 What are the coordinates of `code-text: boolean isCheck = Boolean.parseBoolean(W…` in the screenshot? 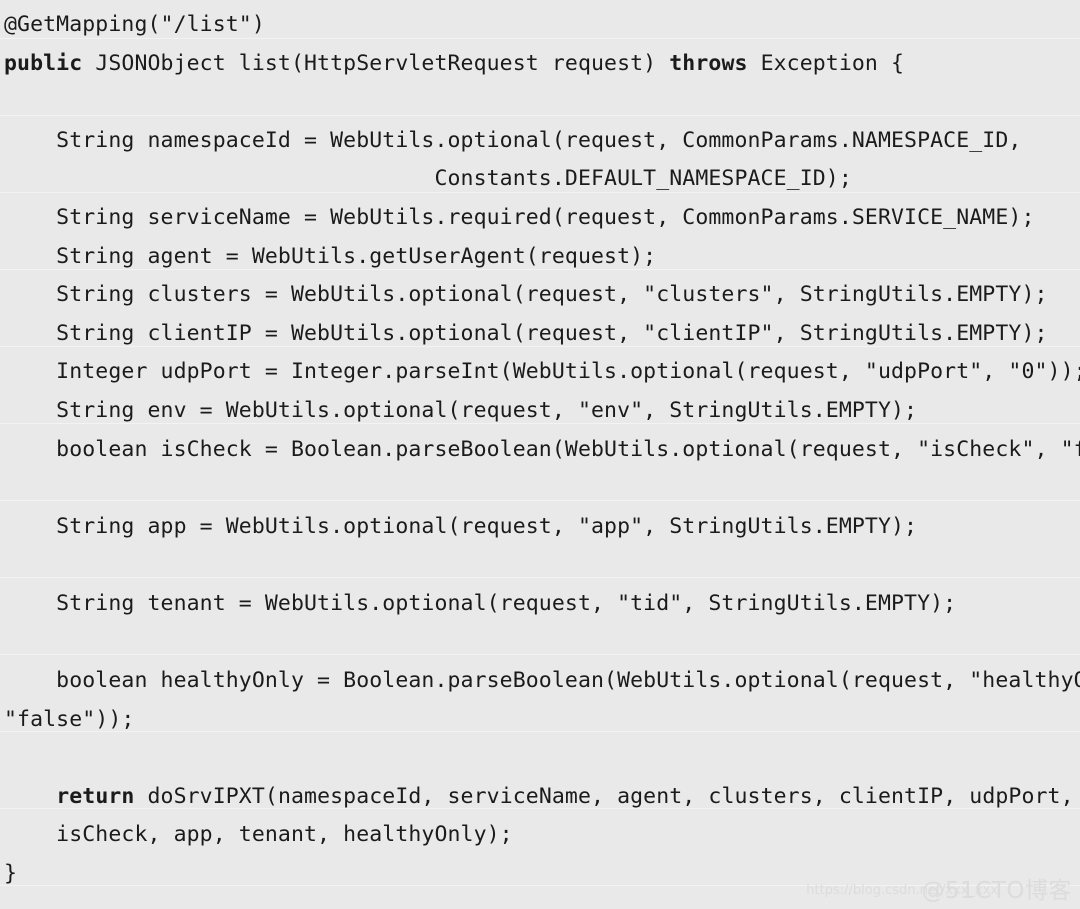 It's located at (542, 449).